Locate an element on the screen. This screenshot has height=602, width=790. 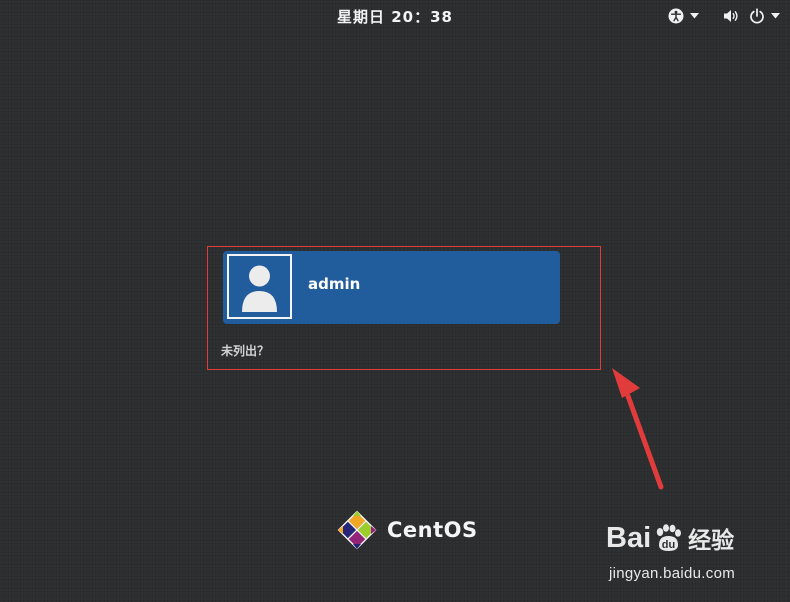
svg-text: du is located at coordinates (668, 545).